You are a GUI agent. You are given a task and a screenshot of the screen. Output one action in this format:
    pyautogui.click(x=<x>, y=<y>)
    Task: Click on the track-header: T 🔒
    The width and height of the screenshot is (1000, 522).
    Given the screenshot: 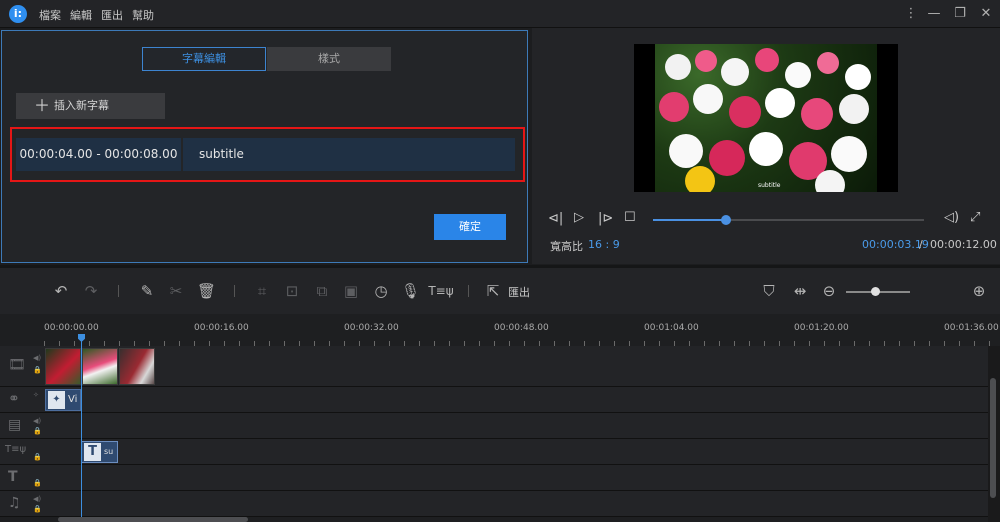 What is the action you would take?
    pyautogui.click(x=22, y=477)
    